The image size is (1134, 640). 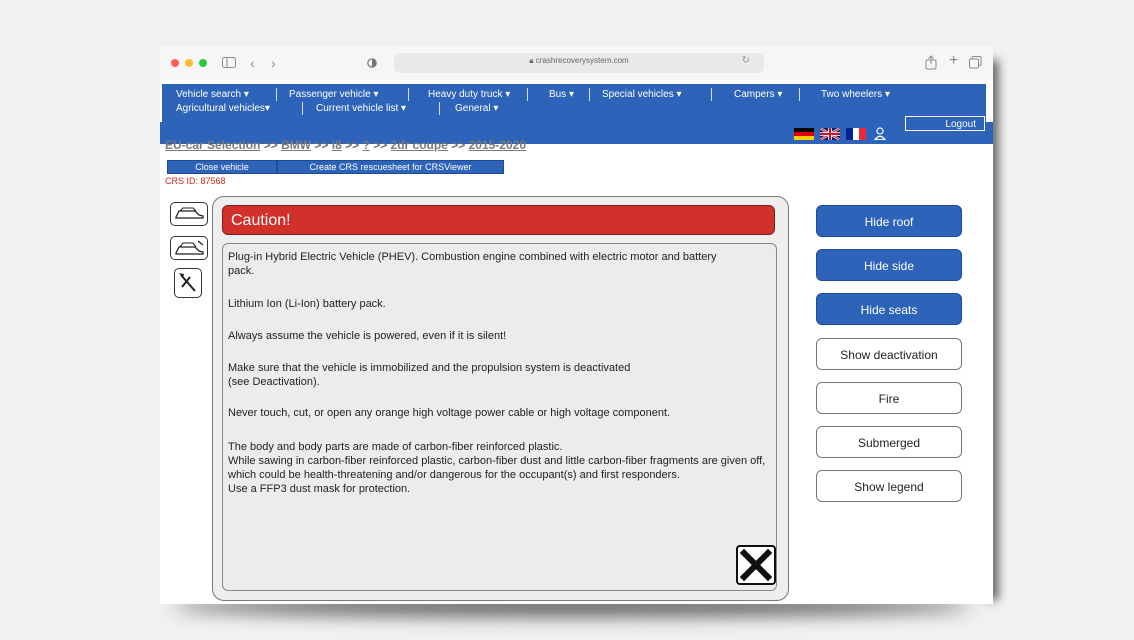 What do you see at coordinates (419, 145) in the screenshot?
I see `breadcrumb-2dr-coupe: 2dr coupe` at bounding box center [419, 145].